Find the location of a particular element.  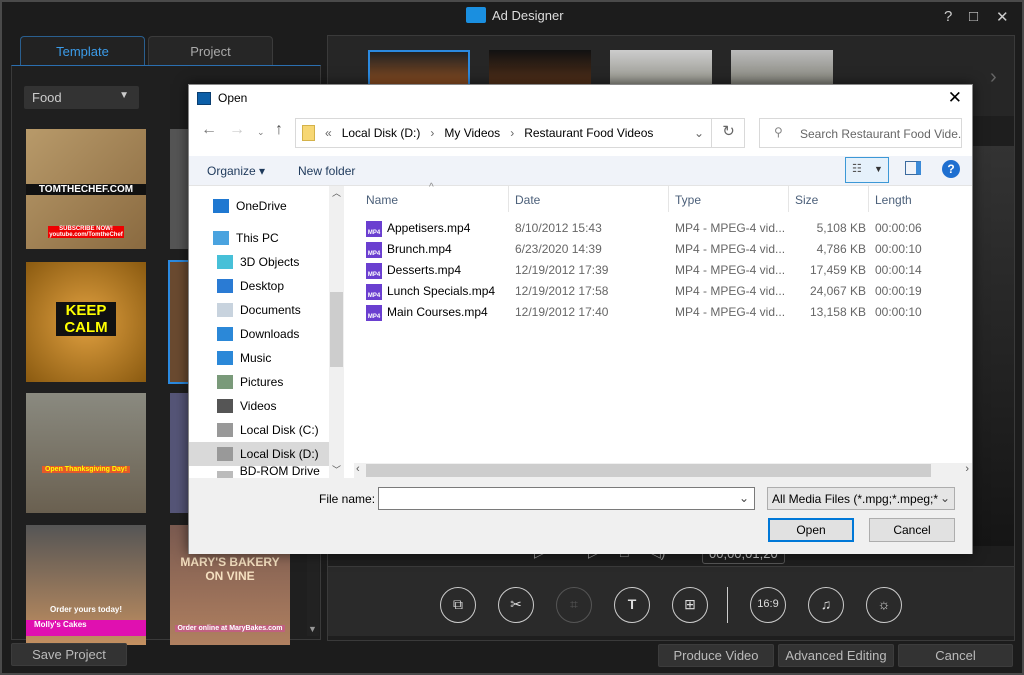

tab-template: Template is located at coordinates (82, 50).